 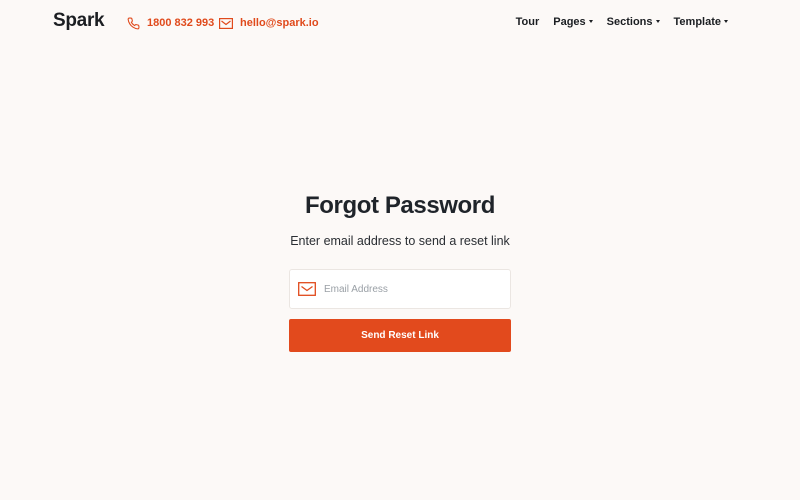 I want to click on nav-item-template: Template, so click(x=701, y=22).